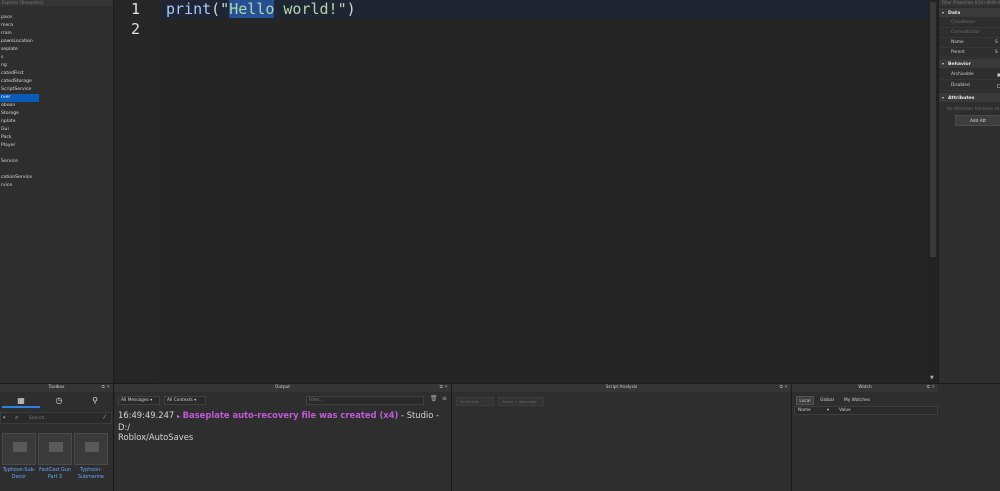  I want to click on toolbox-search: ▾ ⌕ Search ⁄, so click(56, 418).